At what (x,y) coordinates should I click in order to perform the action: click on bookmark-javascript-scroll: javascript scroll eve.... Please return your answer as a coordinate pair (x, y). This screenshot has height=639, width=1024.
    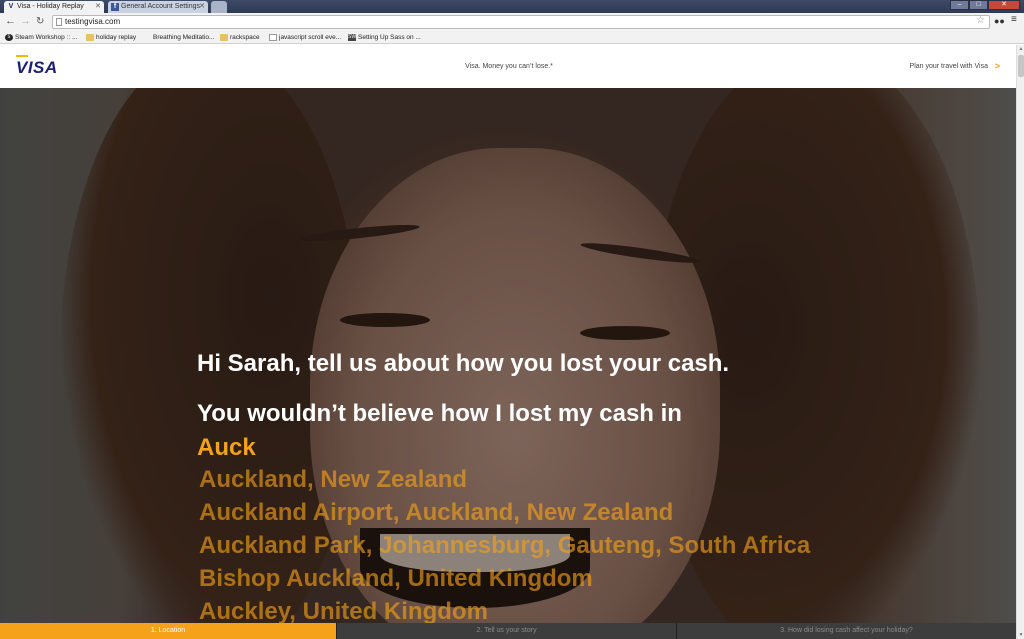
    Looking at the image, I should click on (305, 37).